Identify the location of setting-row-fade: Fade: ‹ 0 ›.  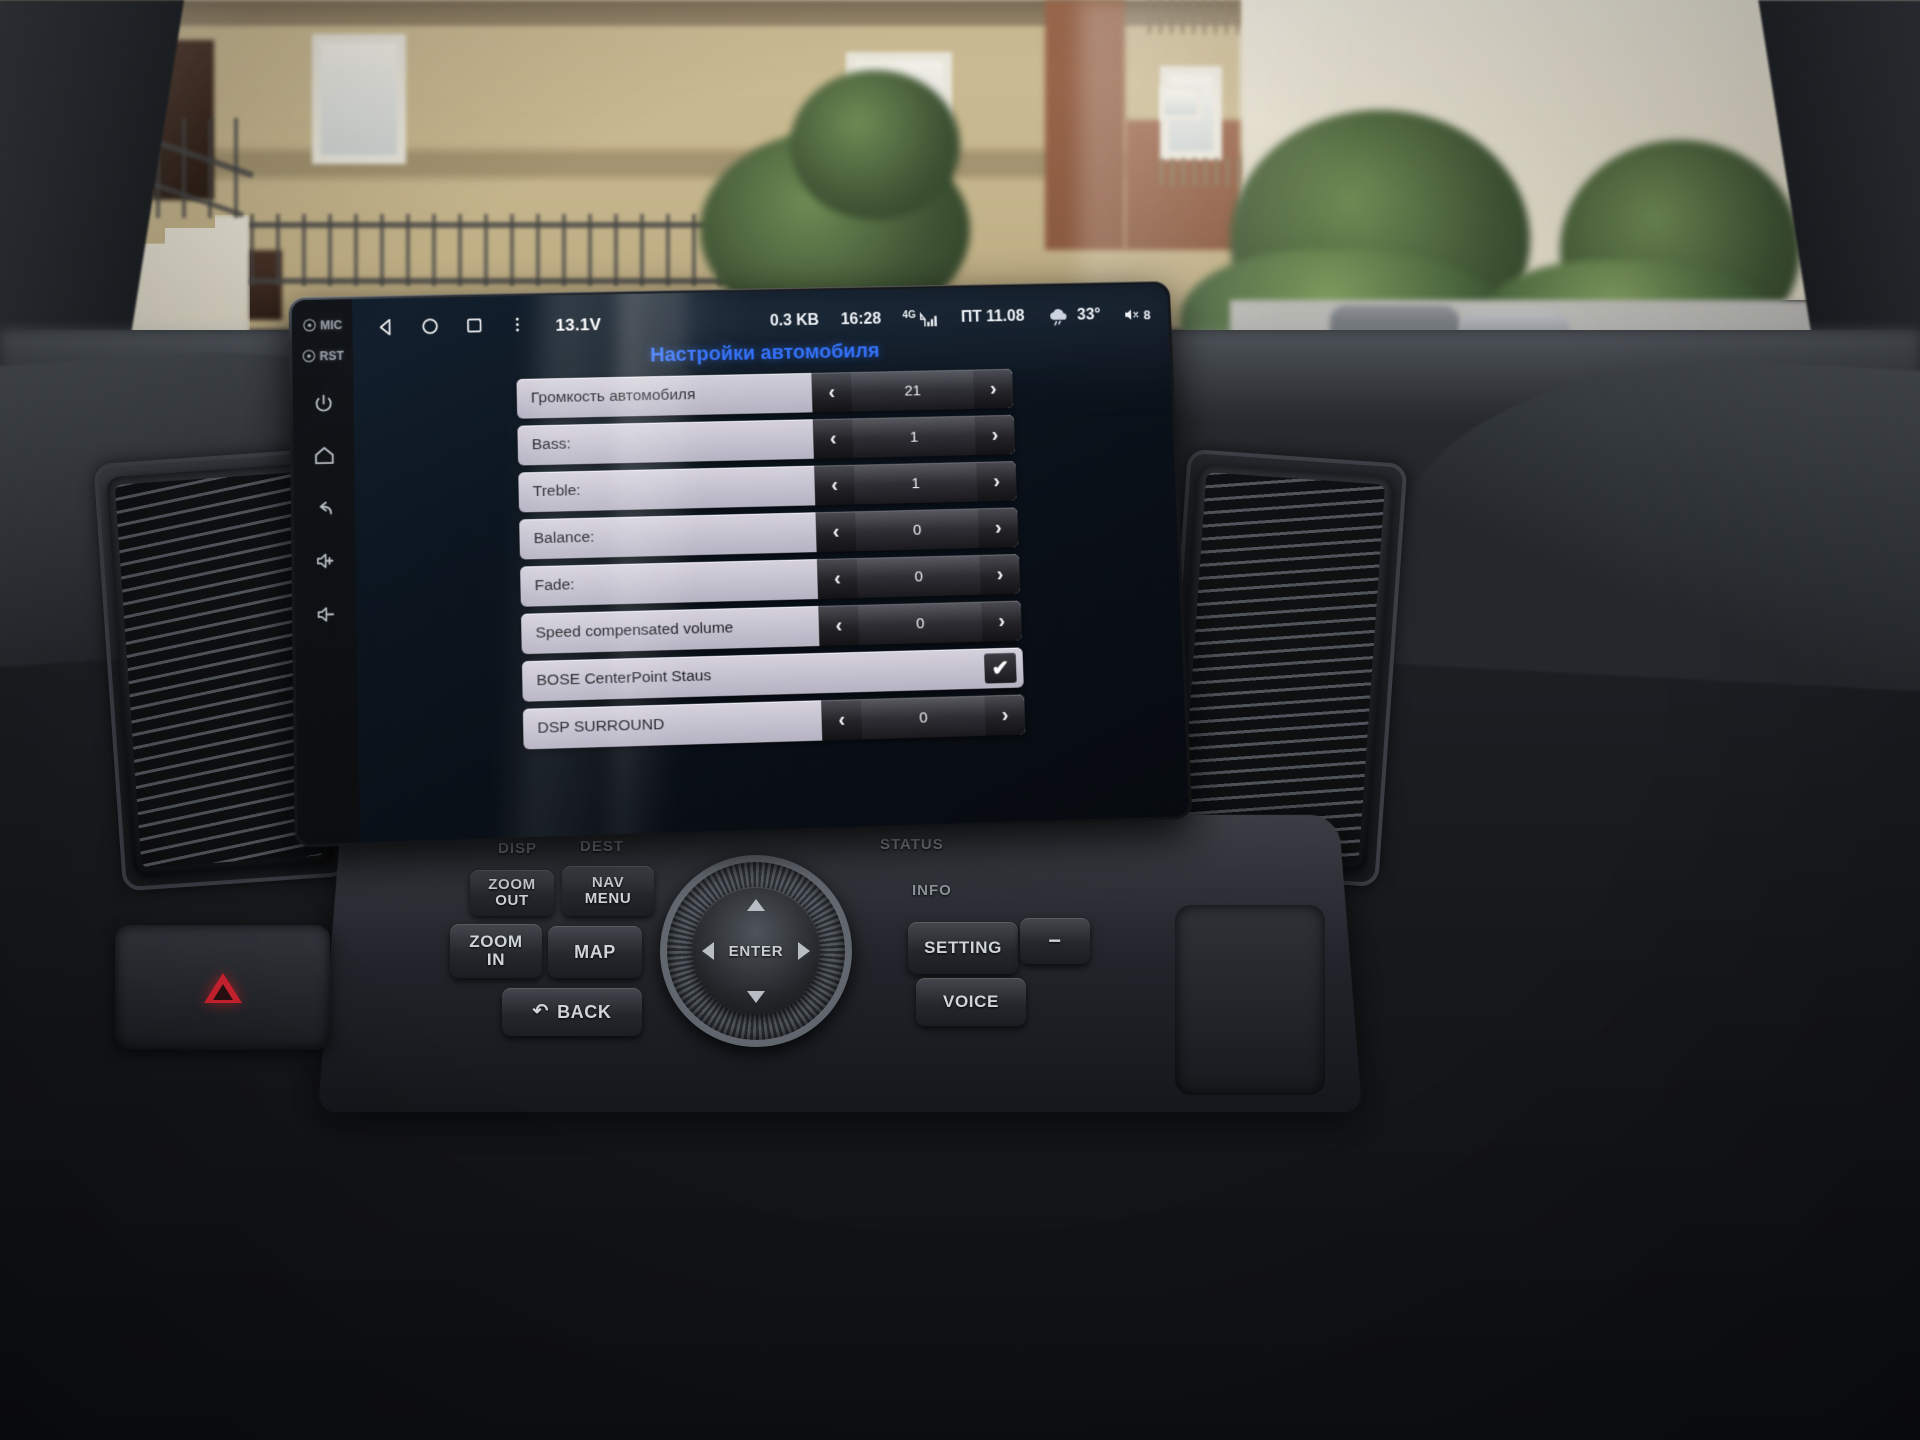
(770, 580).